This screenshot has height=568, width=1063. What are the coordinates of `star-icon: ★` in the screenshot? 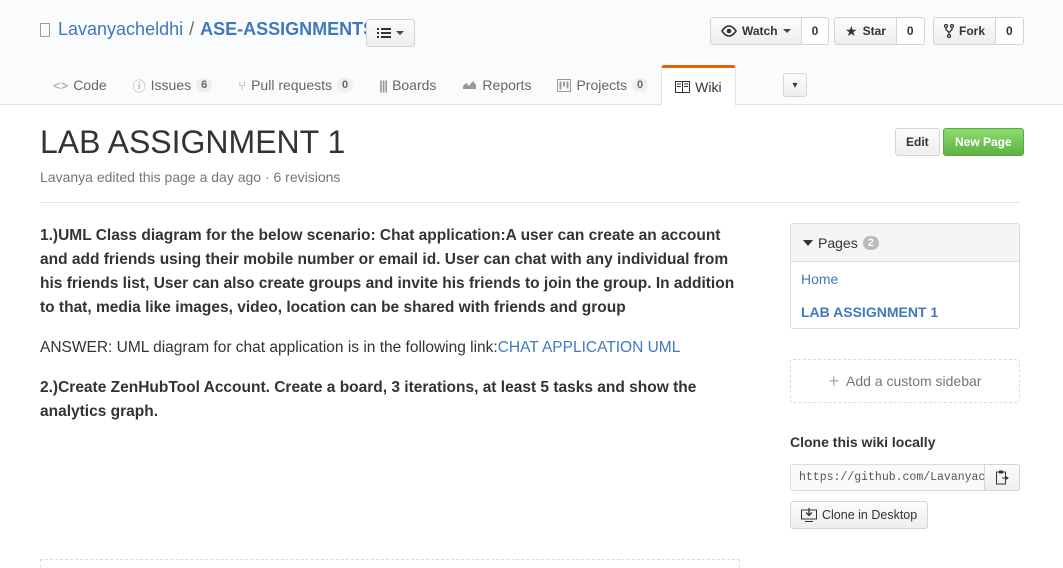 It's located at (851, 30).